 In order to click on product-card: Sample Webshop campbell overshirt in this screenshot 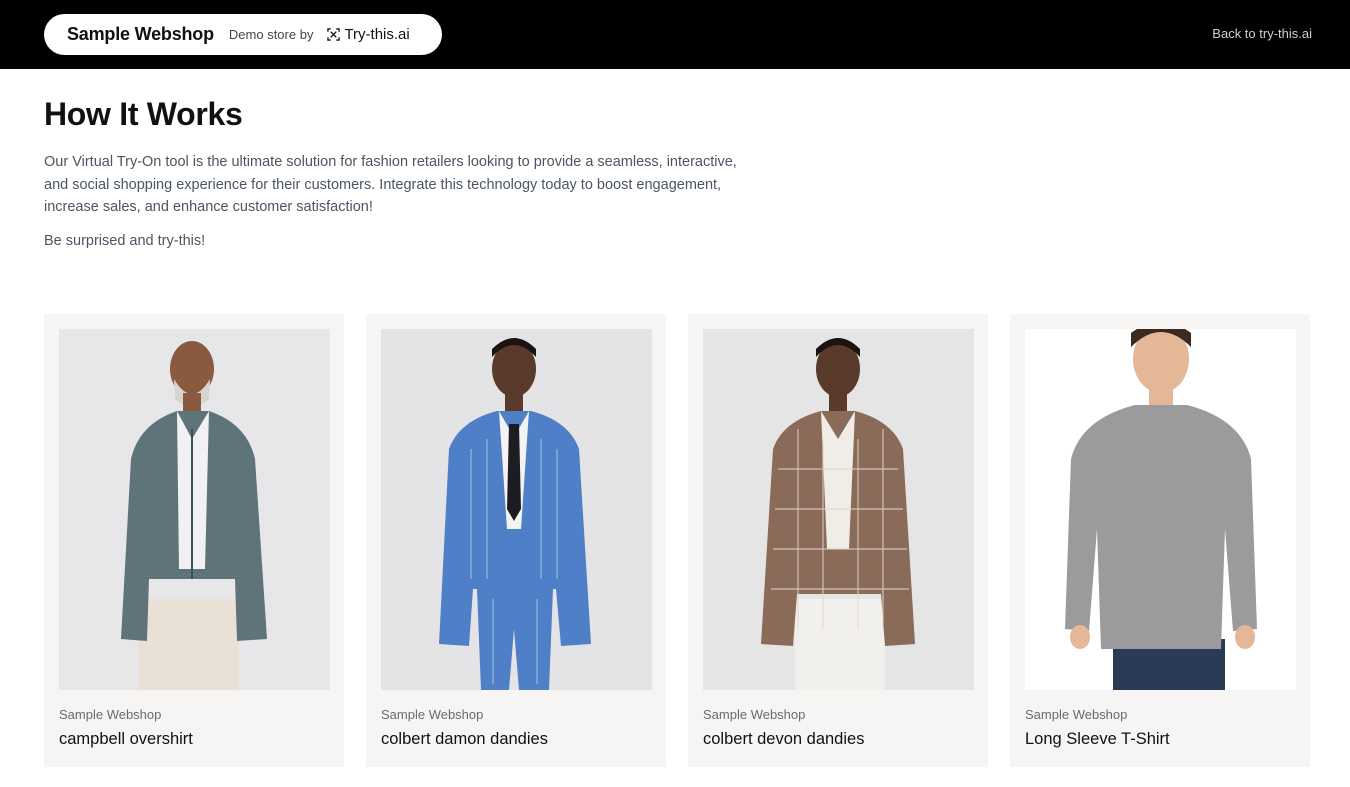, I will do `click(194, 540)`.